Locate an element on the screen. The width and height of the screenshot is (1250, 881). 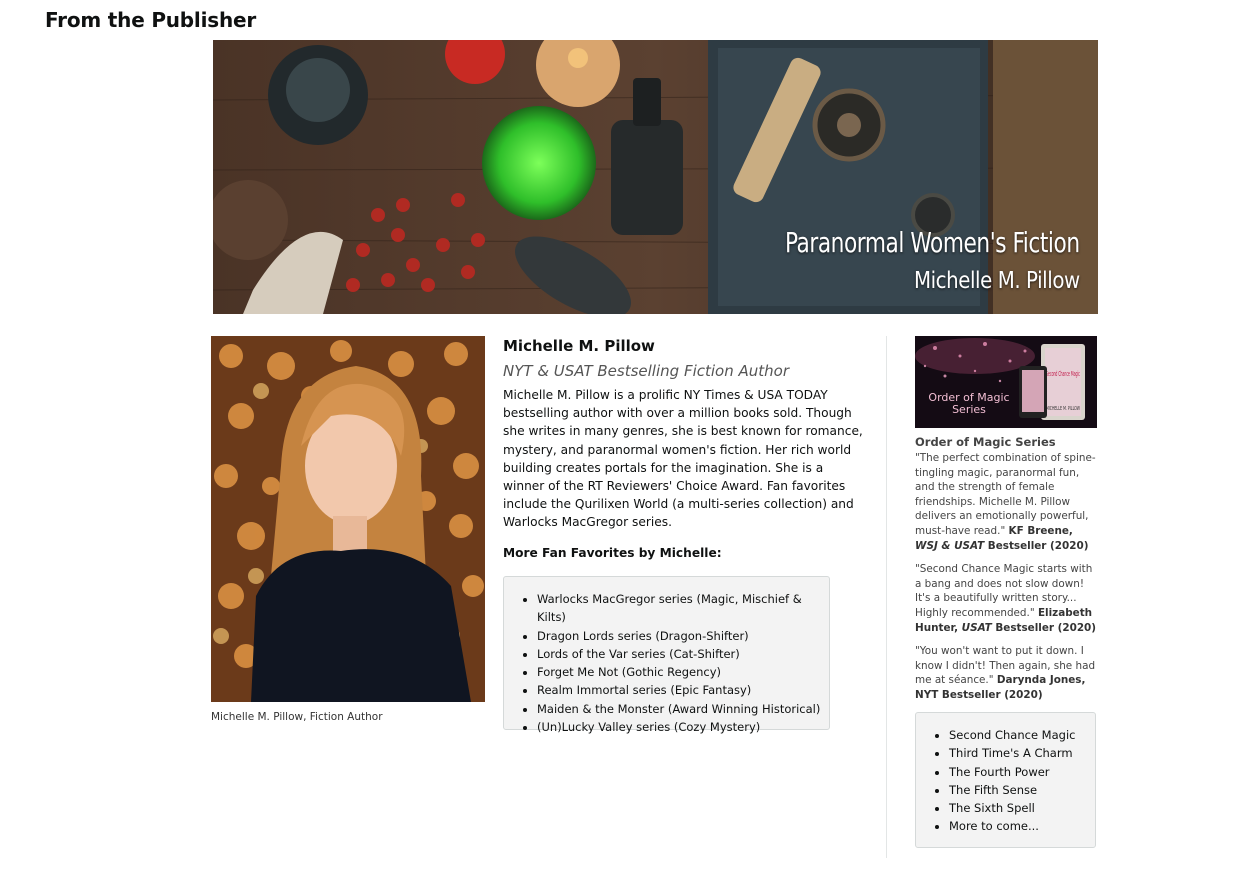
list-item: (Un)Lucky Valley series (Cozy Mystery) is located at coordinates (683, 727).